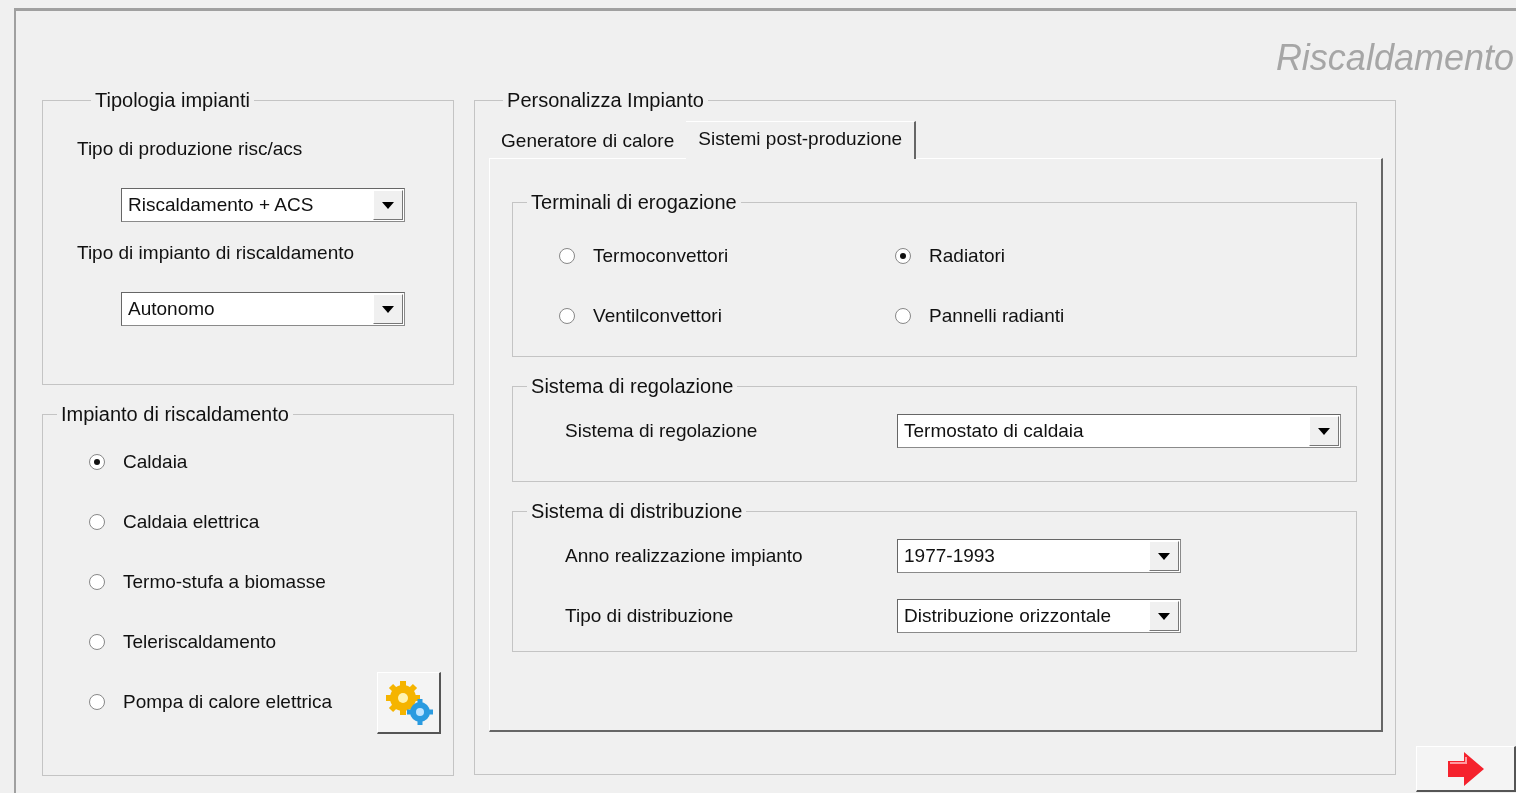  I want to click on window-title: Riscaldamento, so click(1394, 58).